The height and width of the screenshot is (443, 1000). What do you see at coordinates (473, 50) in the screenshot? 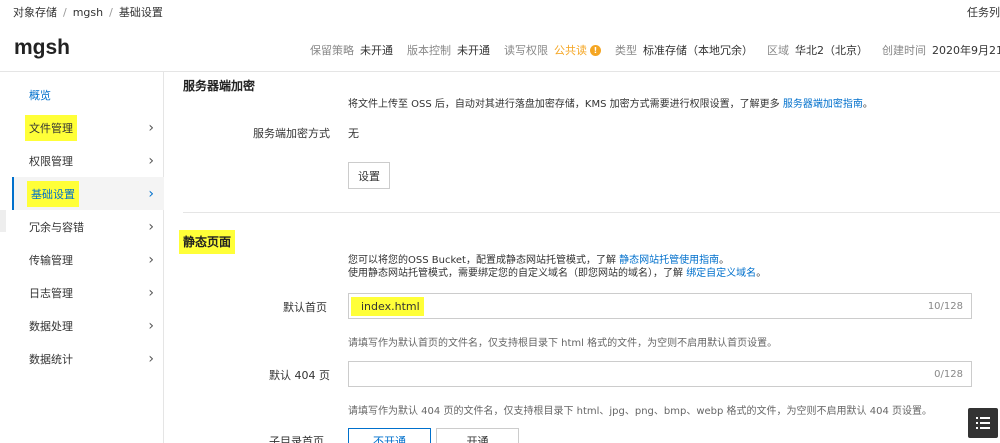
I see `meta-value-versioning: 未开通` at bounding box center [473, 50].